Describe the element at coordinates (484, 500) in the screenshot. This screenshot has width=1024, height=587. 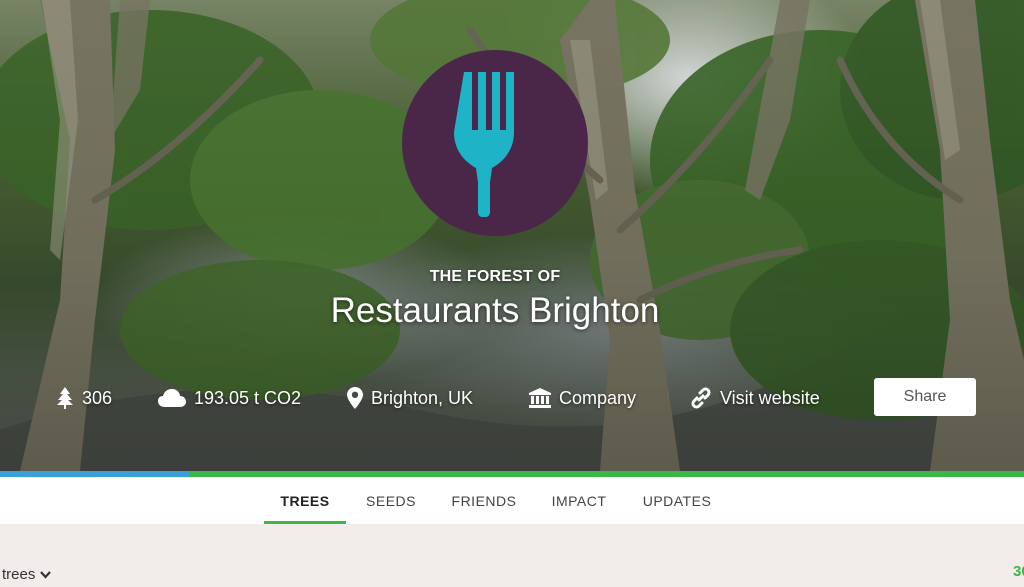
I see `tab-friends: FRIENDS` at that location.